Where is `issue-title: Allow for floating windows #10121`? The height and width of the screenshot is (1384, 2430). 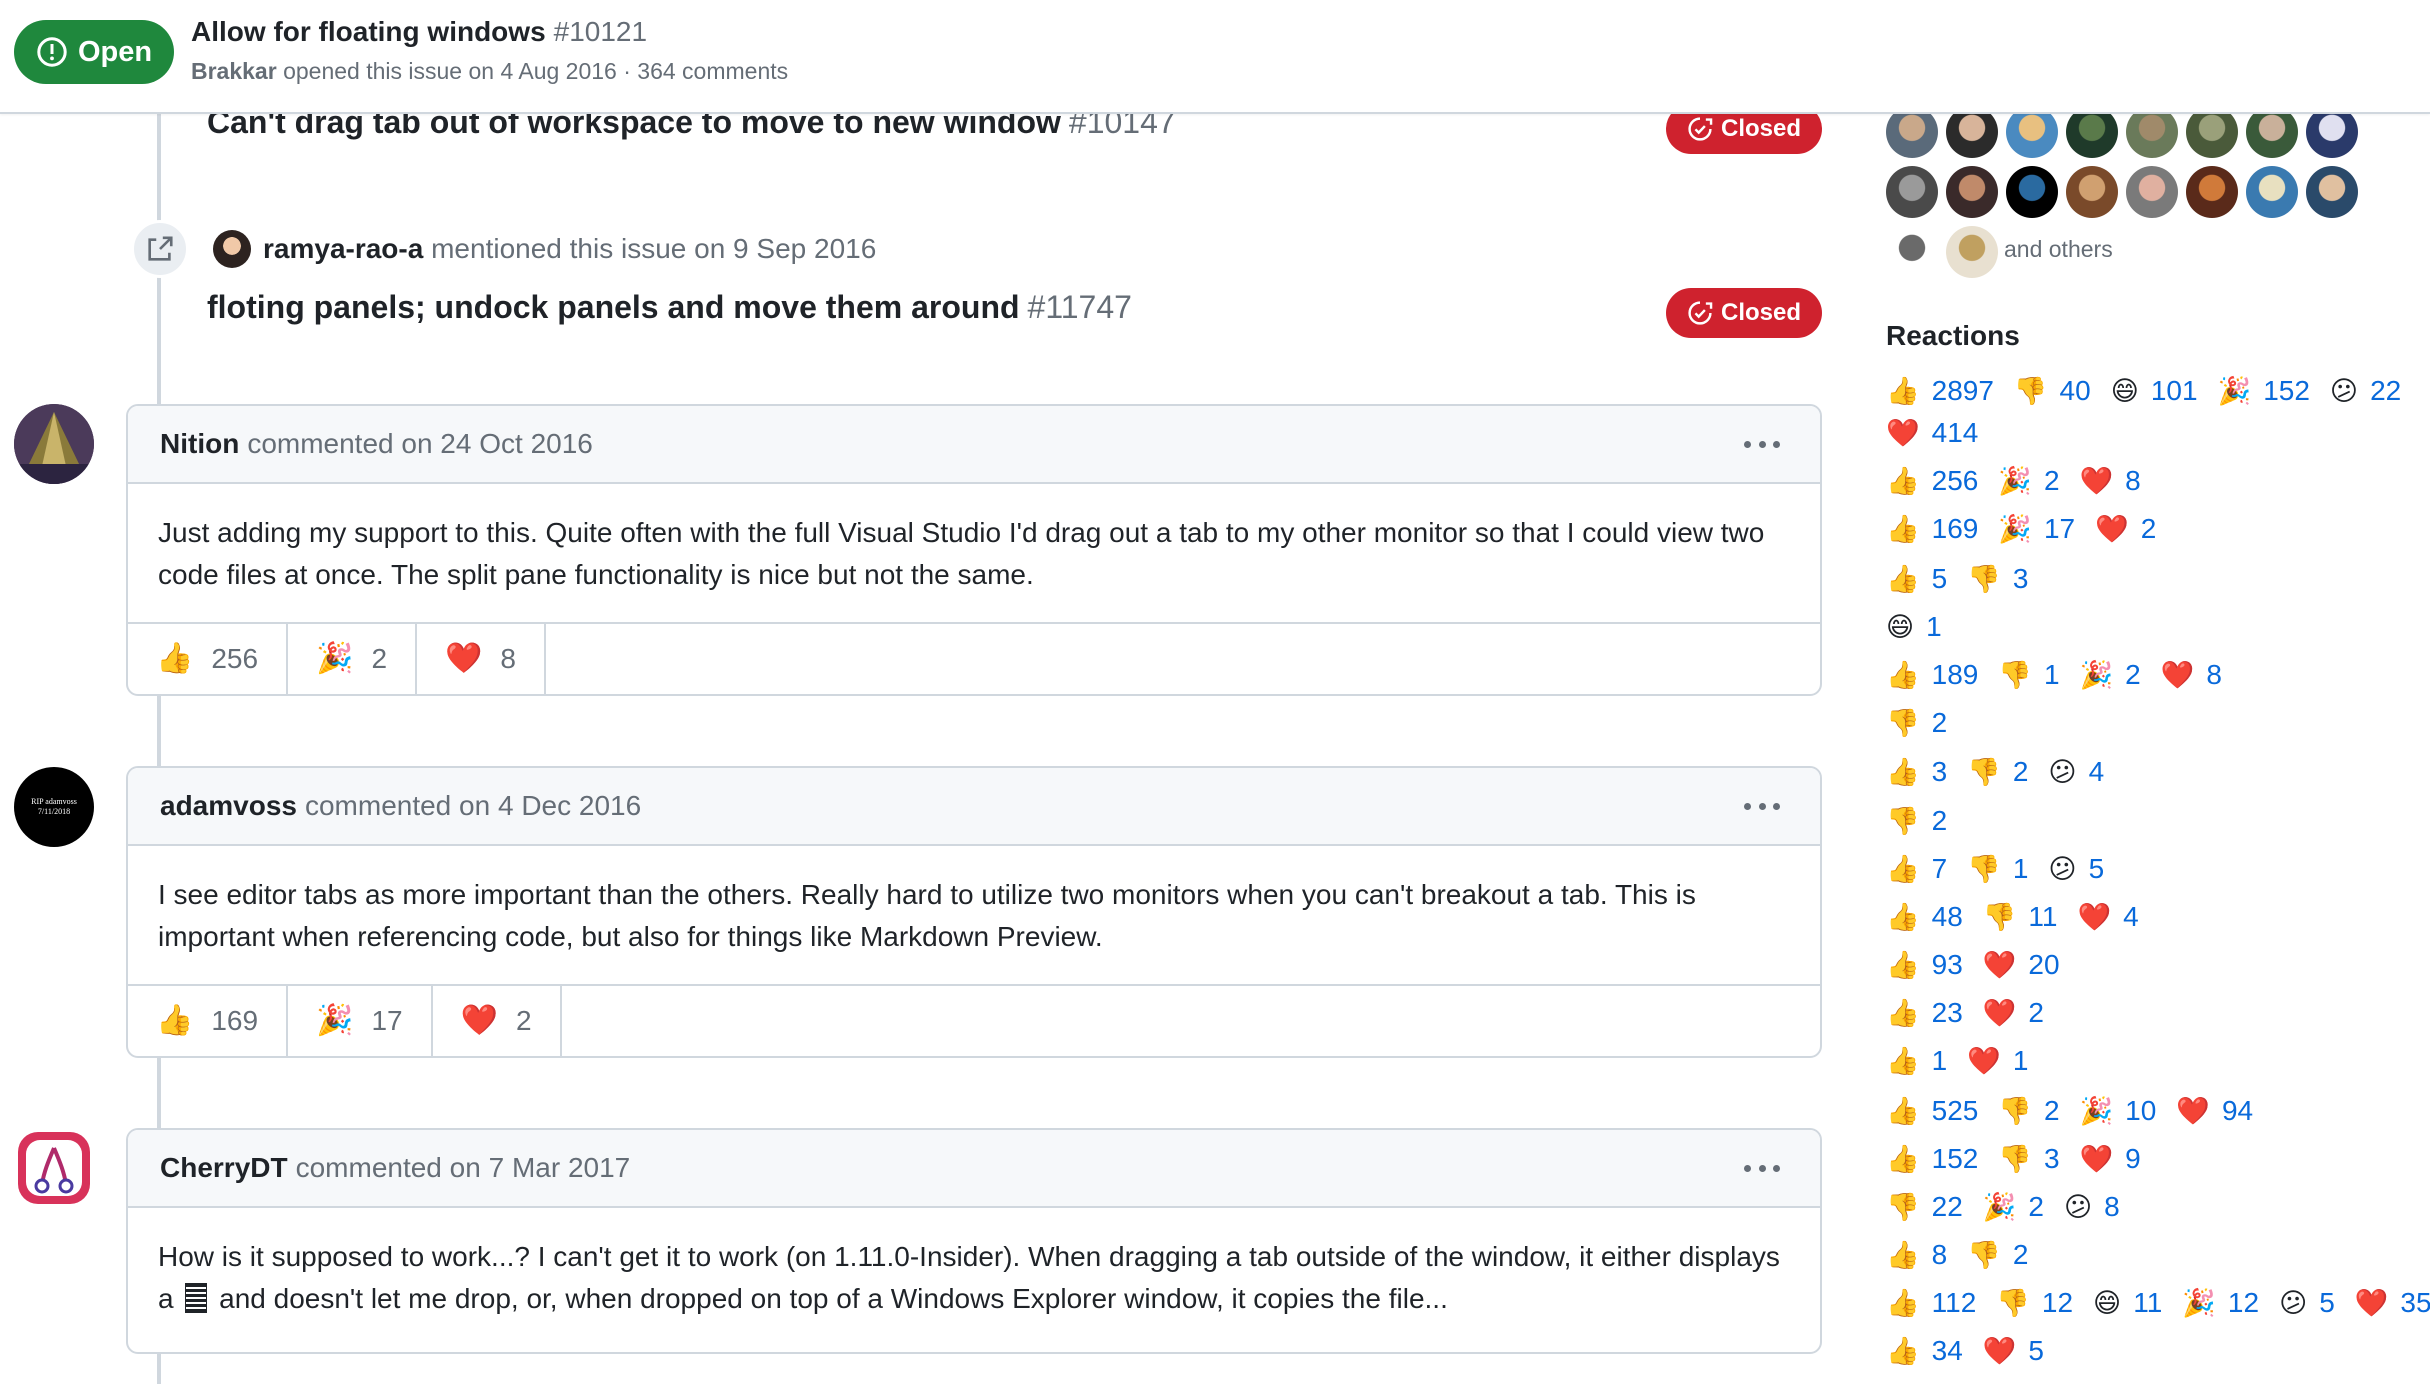
issue-title: Allow for floating windows #10121 is located at coordinates (419, 32).